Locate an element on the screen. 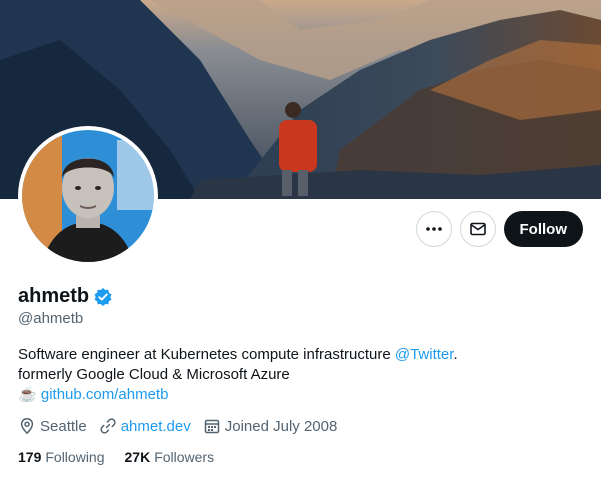 Image resolution: width=601 pixels, height=477 pixels. location-text: Seattle is located at coordinates (63, 426).